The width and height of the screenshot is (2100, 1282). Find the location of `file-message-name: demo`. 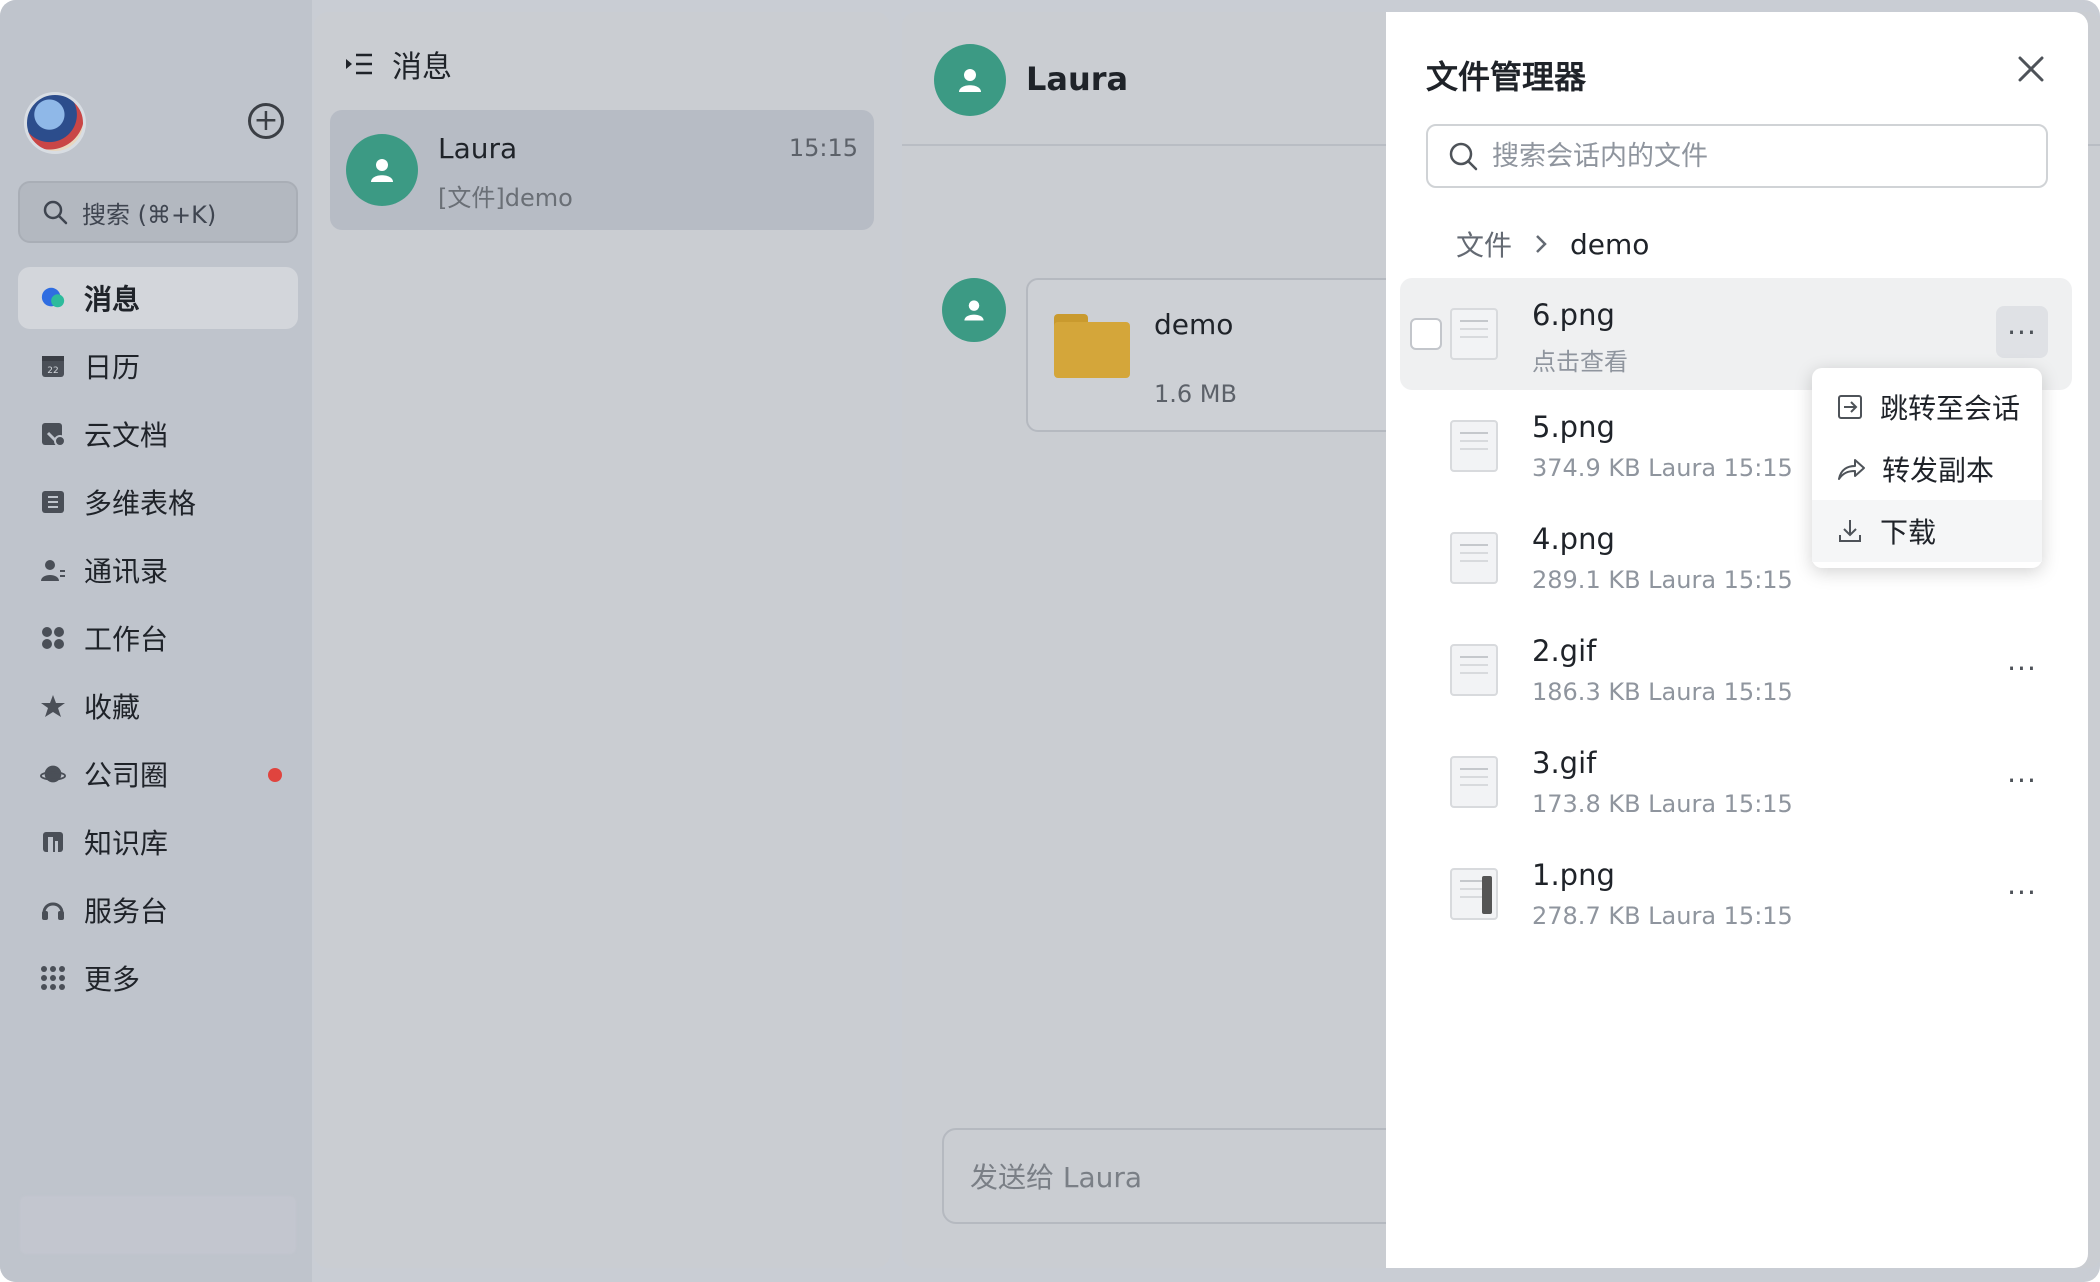

file-message-name: demo is located at coordinates (1194, 324).